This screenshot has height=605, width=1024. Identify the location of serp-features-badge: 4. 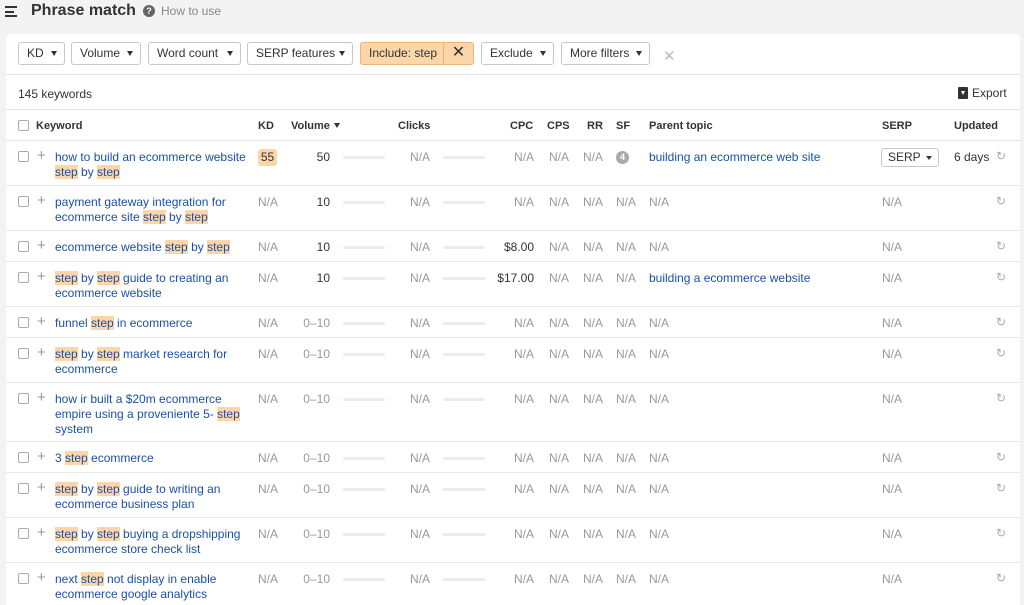
(622, 157).